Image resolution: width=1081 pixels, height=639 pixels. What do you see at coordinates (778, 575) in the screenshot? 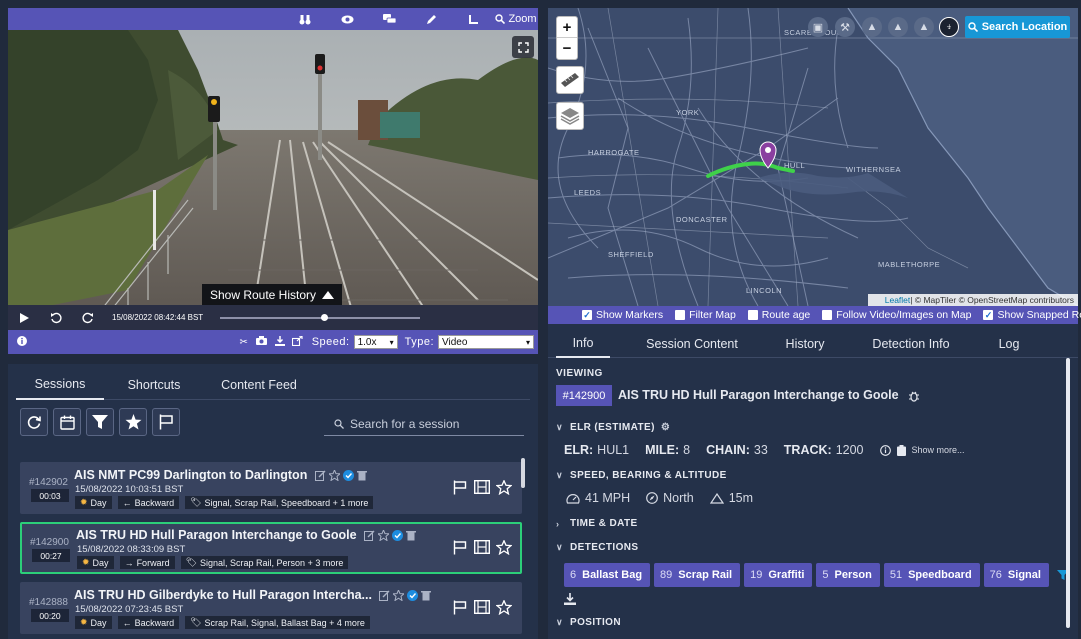
I see `detection-chip: 19 Graffiti` at bounding box center [778, 575].